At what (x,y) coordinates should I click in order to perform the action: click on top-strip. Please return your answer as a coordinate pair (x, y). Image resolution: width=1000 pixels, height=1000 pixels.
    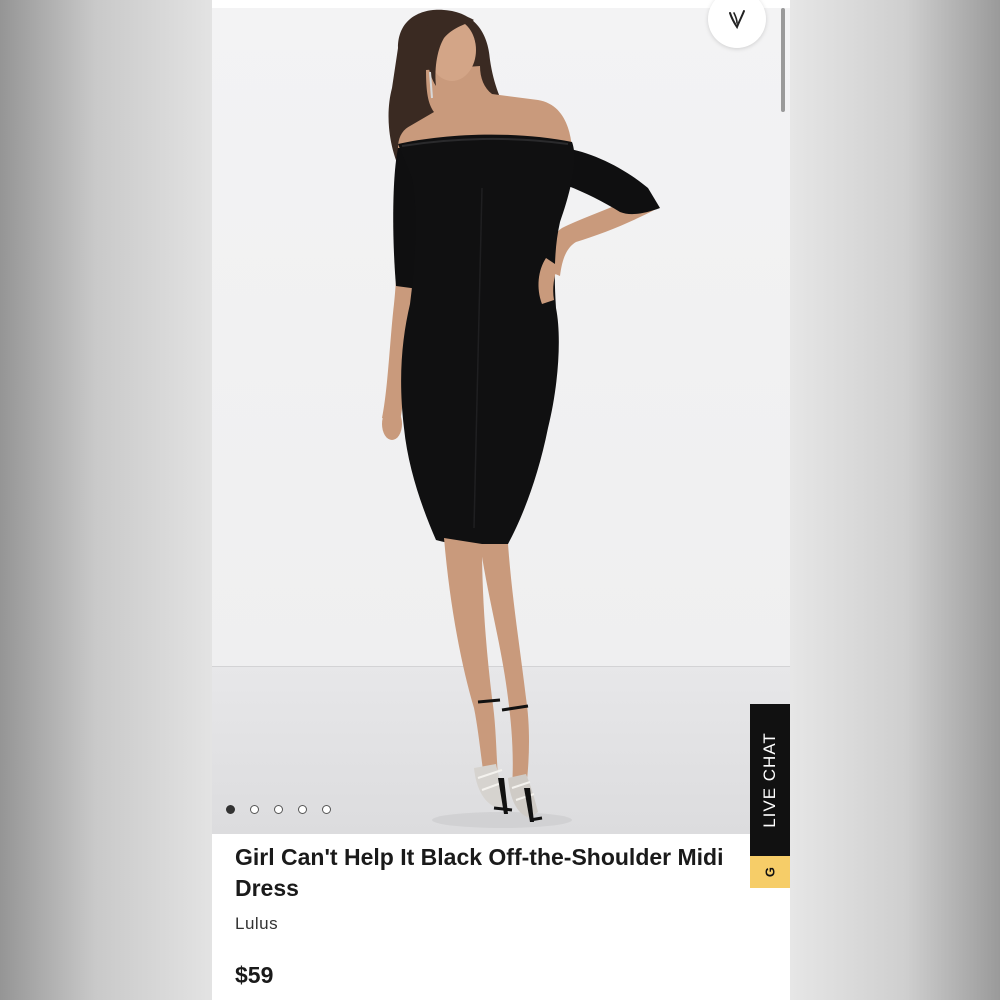
    Looking at the image, I should click on (501, 4).